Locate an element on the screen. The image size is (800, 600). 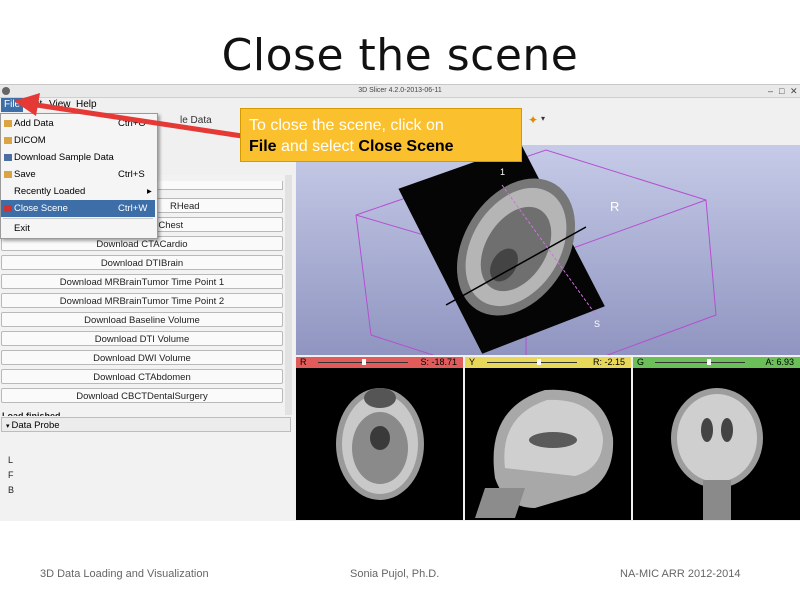
probe-row-f: F is located at coordinates (11, 475).